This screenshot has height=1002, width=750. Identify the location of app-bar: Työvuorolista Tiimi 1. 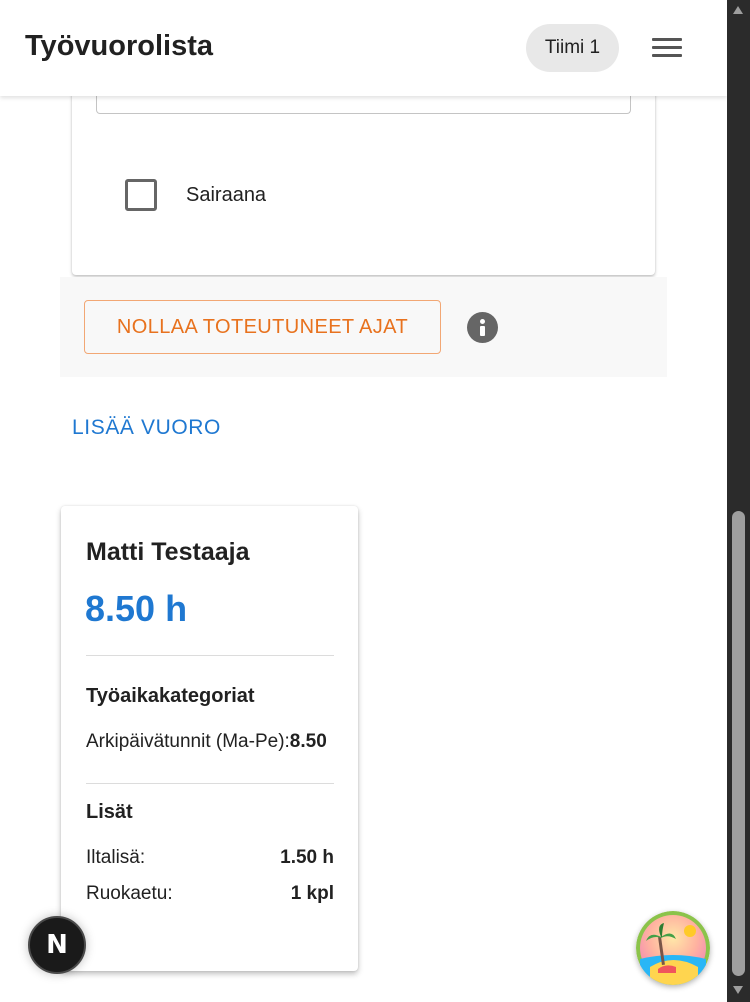
(363, 48).